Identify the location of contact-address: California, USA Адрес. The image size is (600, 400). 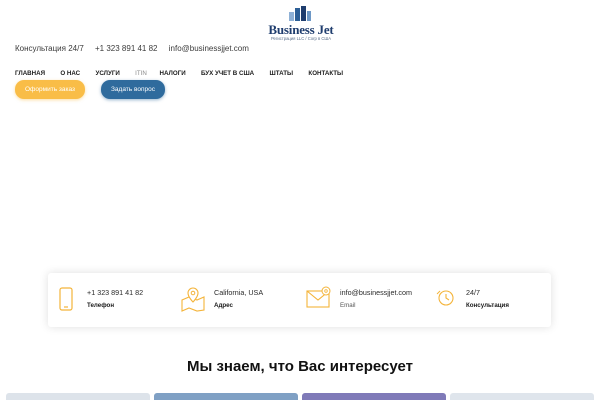
(235, 300).